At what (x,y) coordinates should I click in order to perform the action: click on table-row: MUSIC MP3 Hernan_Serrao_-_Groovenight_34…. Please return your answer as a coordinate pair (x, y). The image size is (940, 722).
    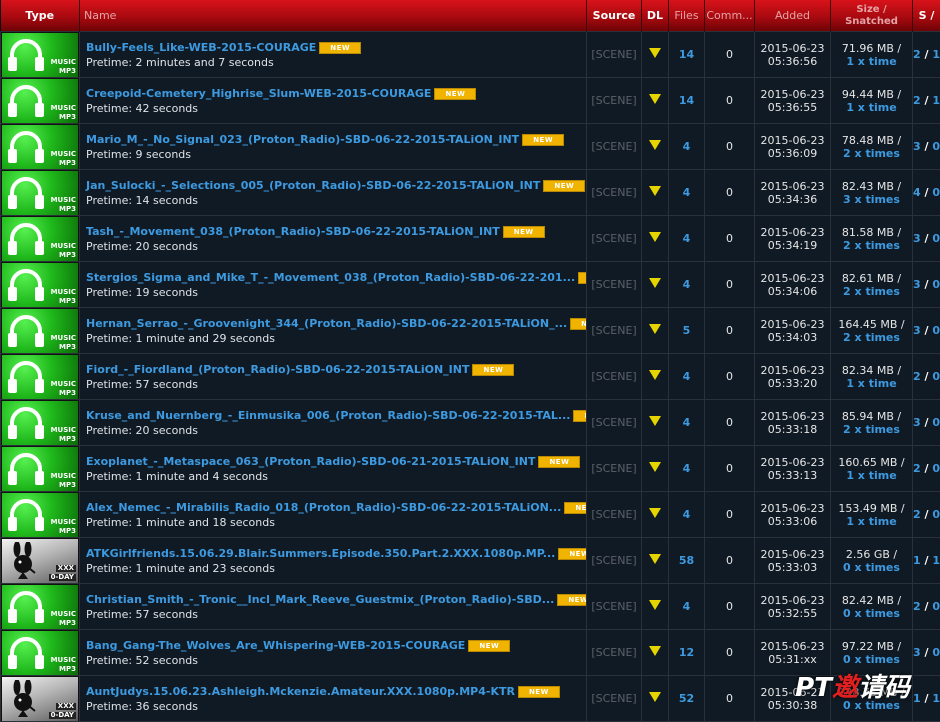
    Looking at the image, I should click on (470, 331).